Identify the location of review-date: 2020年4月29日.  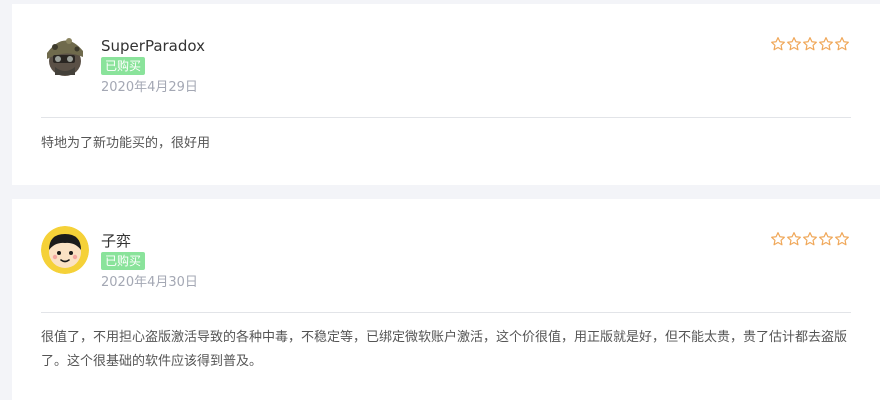
(149, 87).